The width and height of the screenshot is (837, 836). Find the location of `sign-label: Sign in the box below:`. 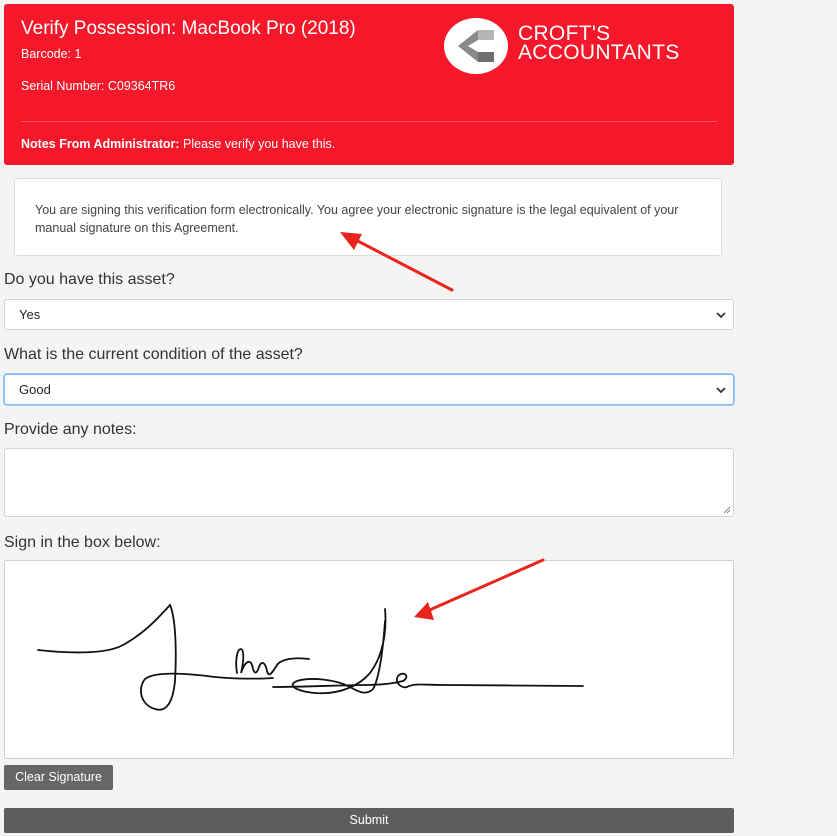

sign-label: Sign in the box below: is located at coordinates (82, 542).